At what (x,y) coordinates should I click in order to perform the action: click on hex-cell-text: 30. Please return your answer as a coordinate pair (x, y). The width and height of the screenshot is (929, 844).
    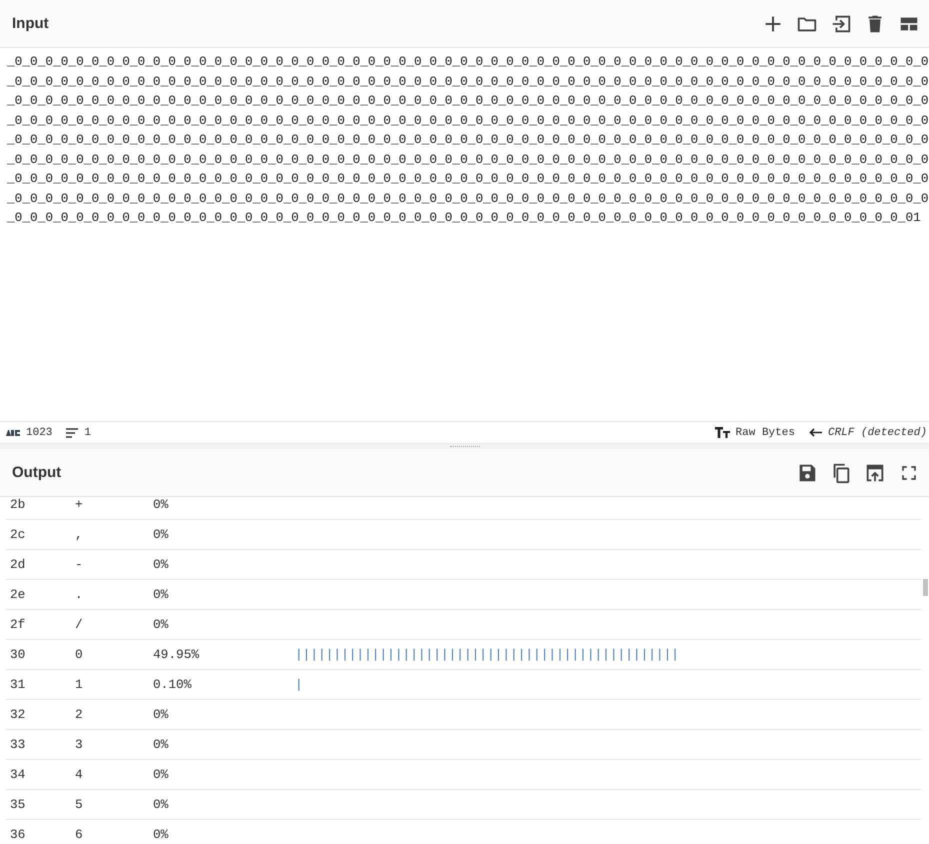
    Looking at the image, I should click on (17, 654).